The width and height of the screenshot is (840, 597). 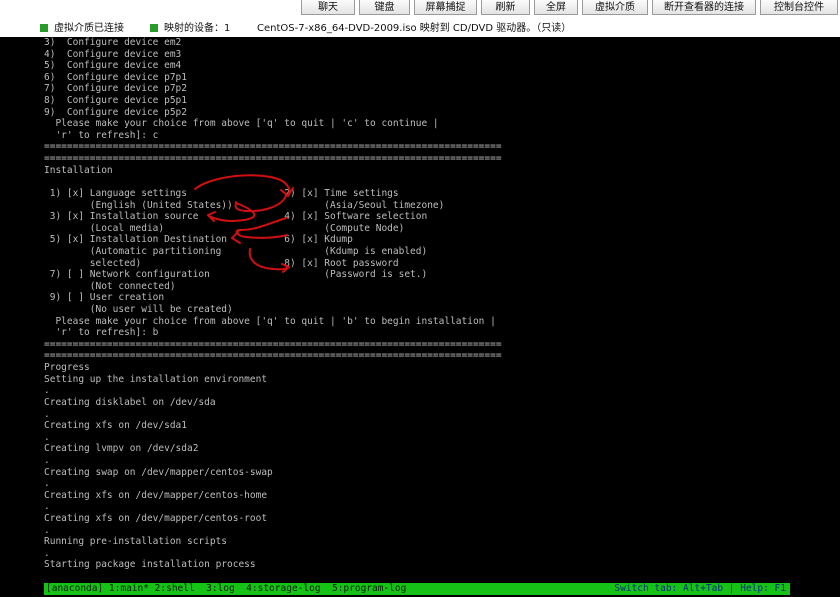 What do you see at coordinates (115, 101) in the screenshot?
I see `console-line: 8) Configure device p5p1` at bounding box center [115, 101].